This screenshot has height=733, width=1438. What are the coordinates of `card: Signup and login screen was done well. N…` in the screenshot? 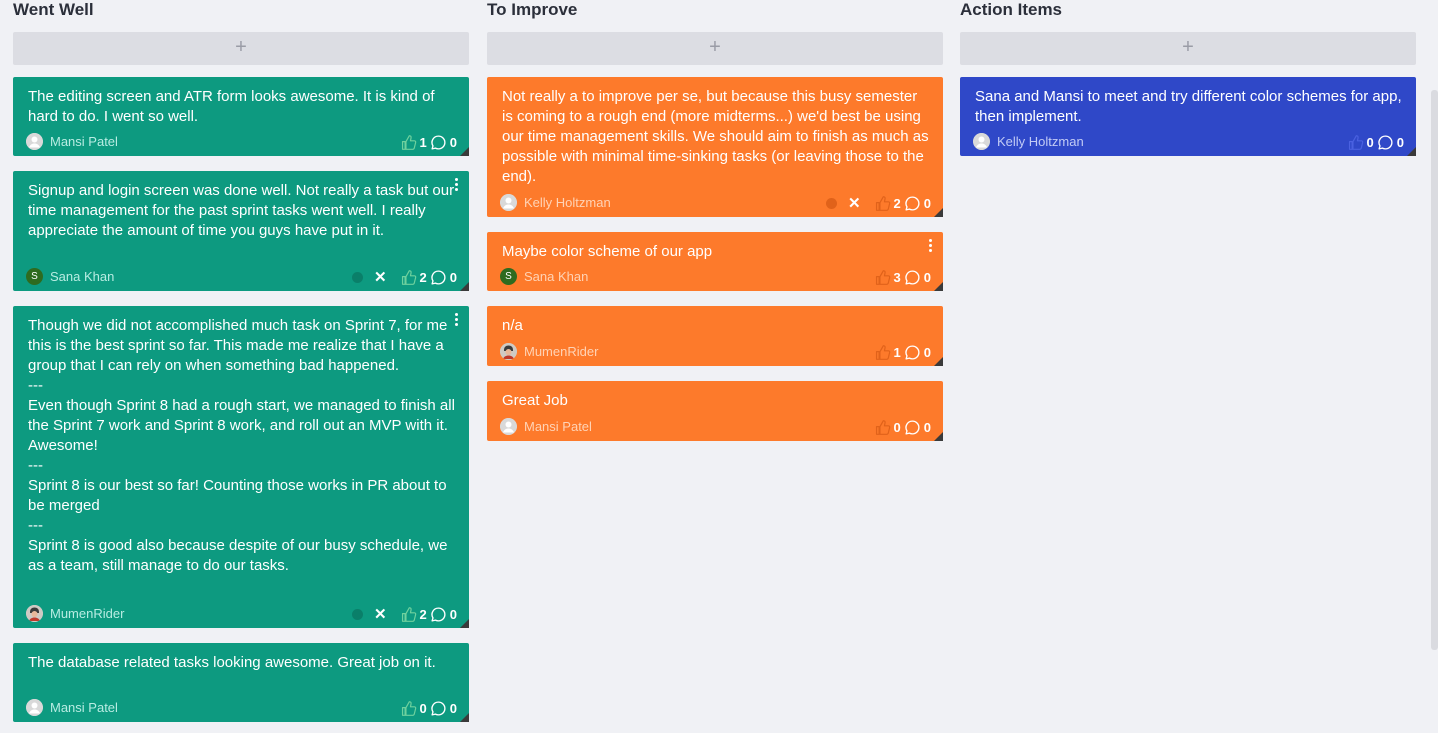 It's located at (241, 231).